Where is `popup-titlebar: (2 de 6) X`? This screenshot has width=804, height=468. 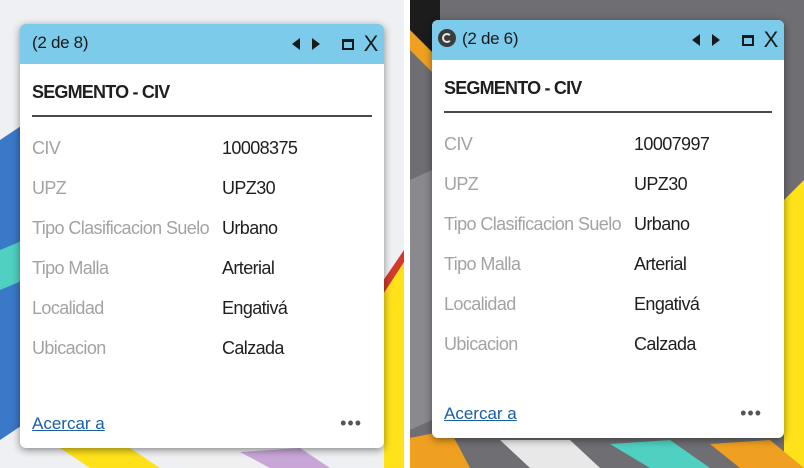 popup-titlebar: (2 de 6) X is located at coordinates (608, 40).